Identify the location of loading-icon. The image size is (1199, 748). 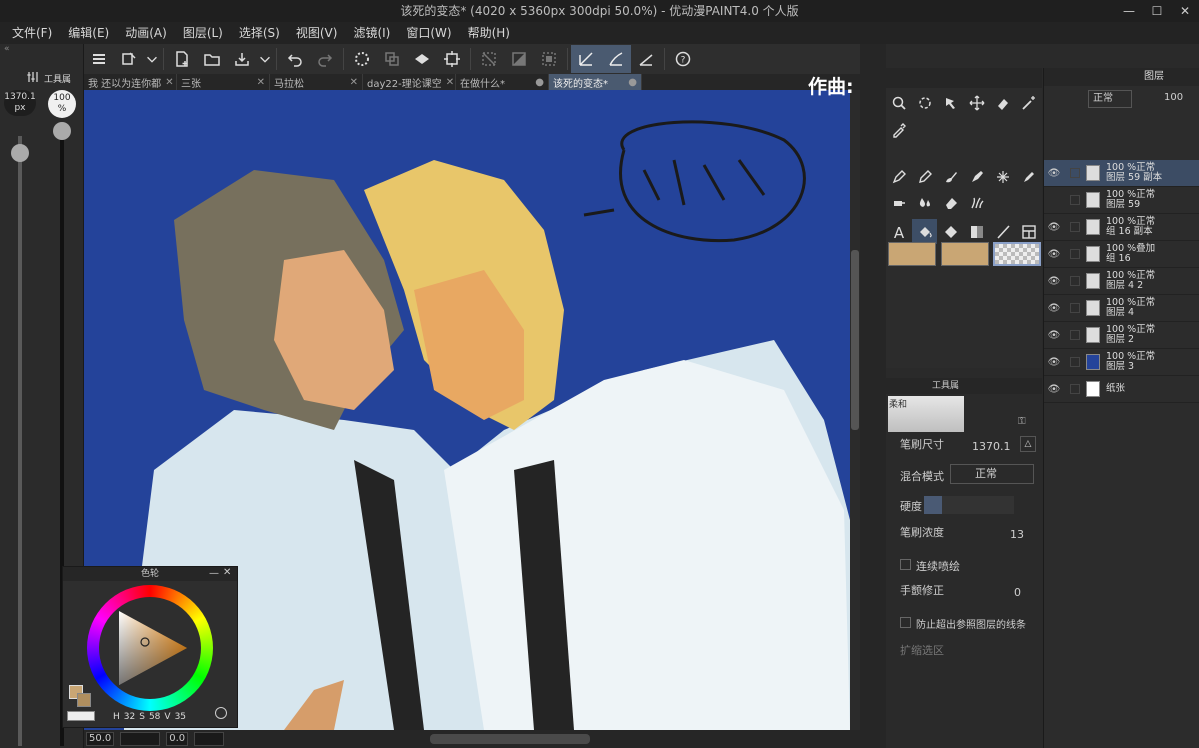
(362, 59).